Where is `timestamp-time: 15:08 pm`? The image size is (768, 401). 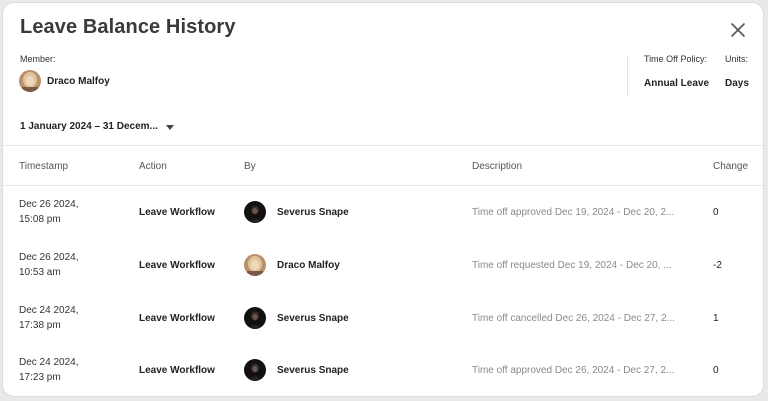
timestamp-time: 15:08 pm is located at coordinates (40, 219).